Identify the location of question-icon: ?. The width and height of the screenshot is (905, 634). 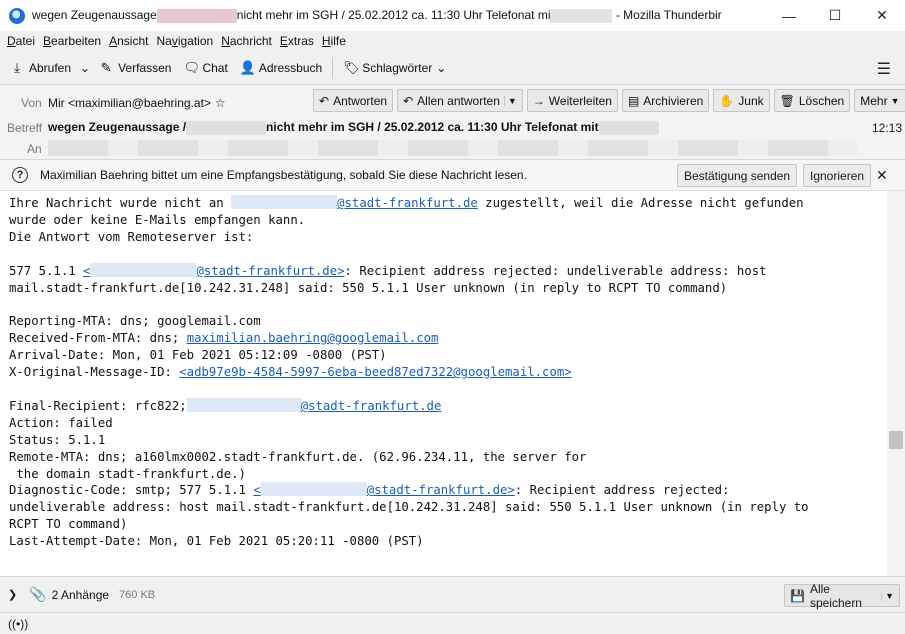
(20, 175).